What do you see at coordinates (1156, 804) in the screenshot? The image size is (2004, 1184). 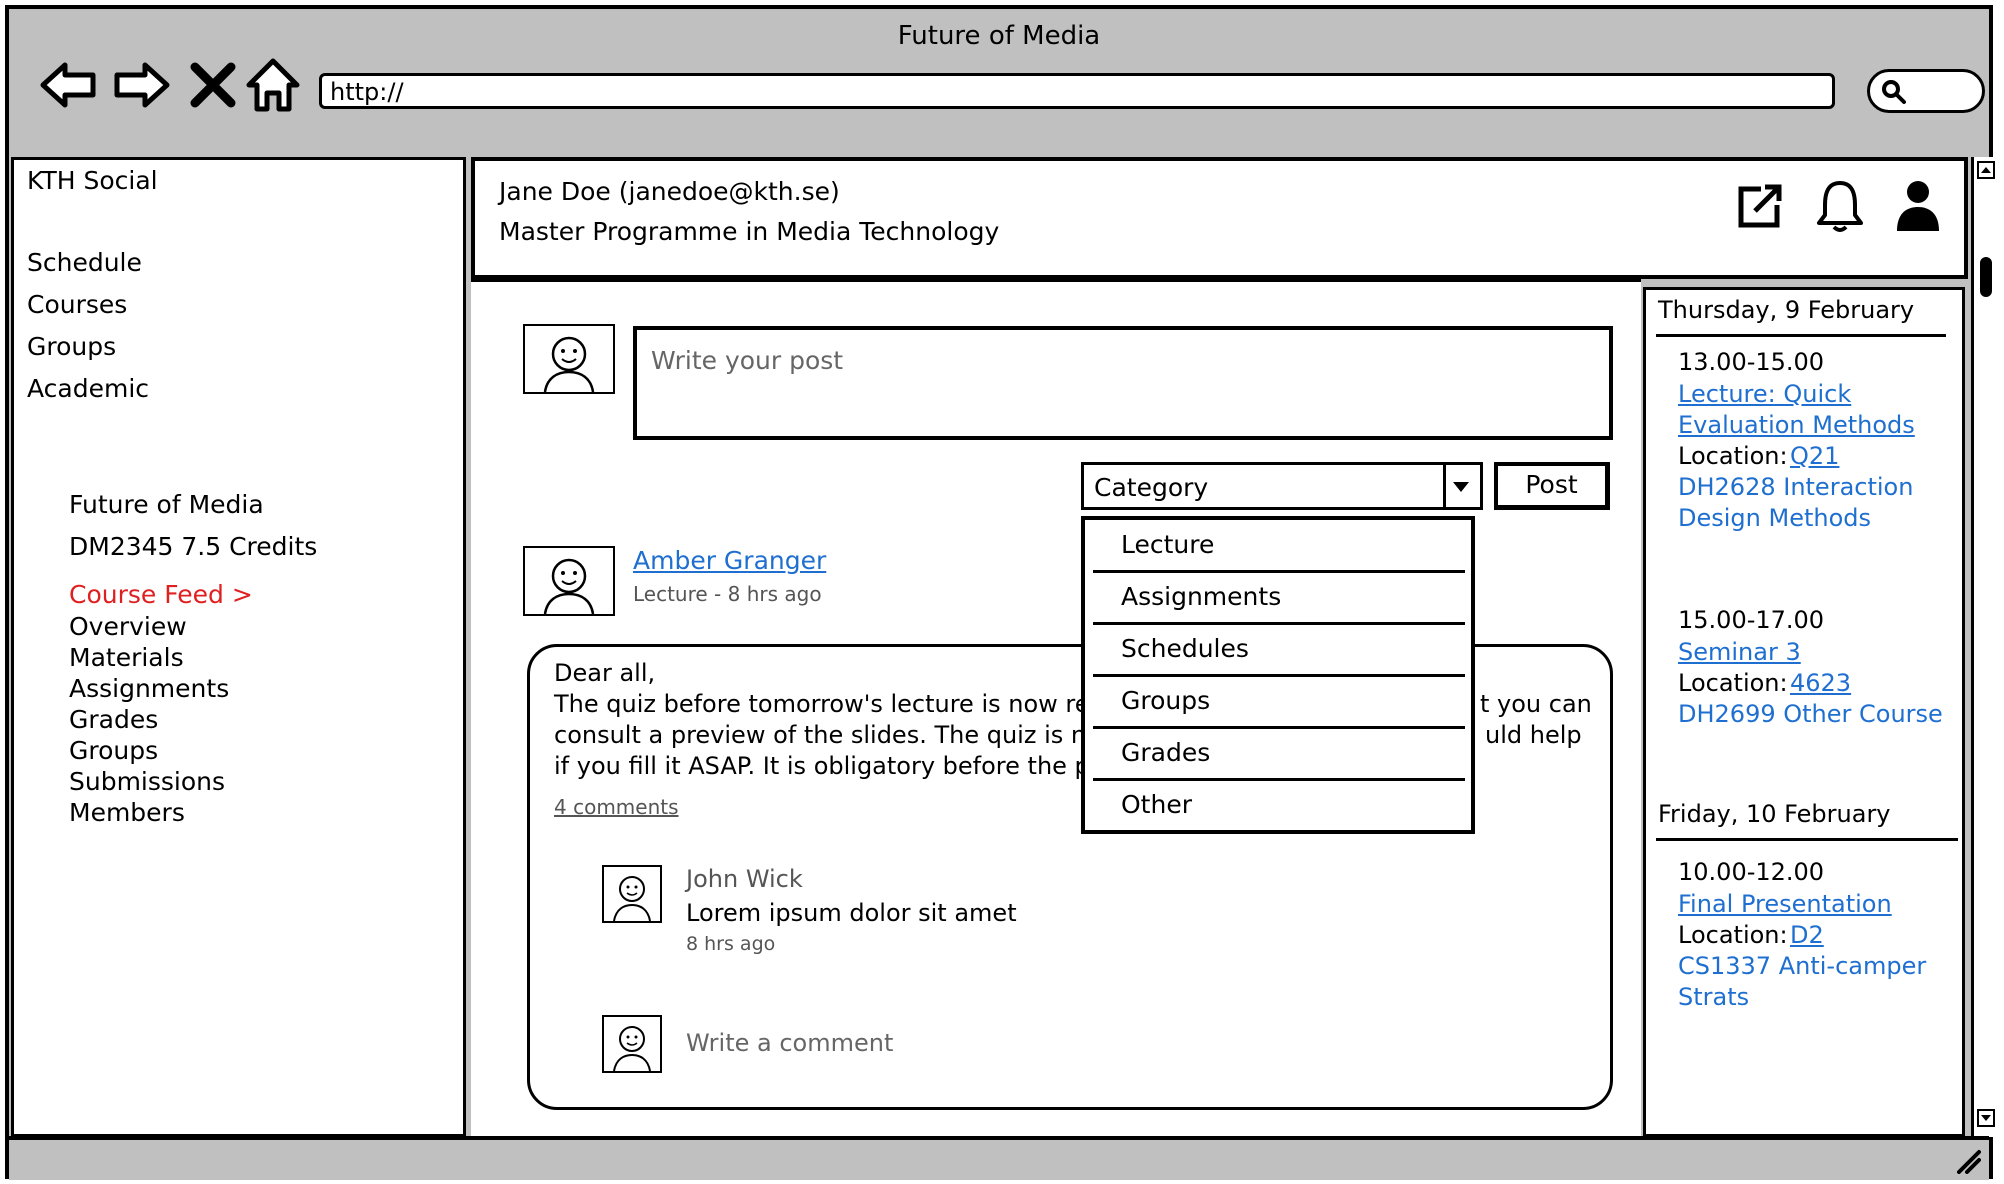 I see `category-option-other: Other` at bounding box center [1156, 804].